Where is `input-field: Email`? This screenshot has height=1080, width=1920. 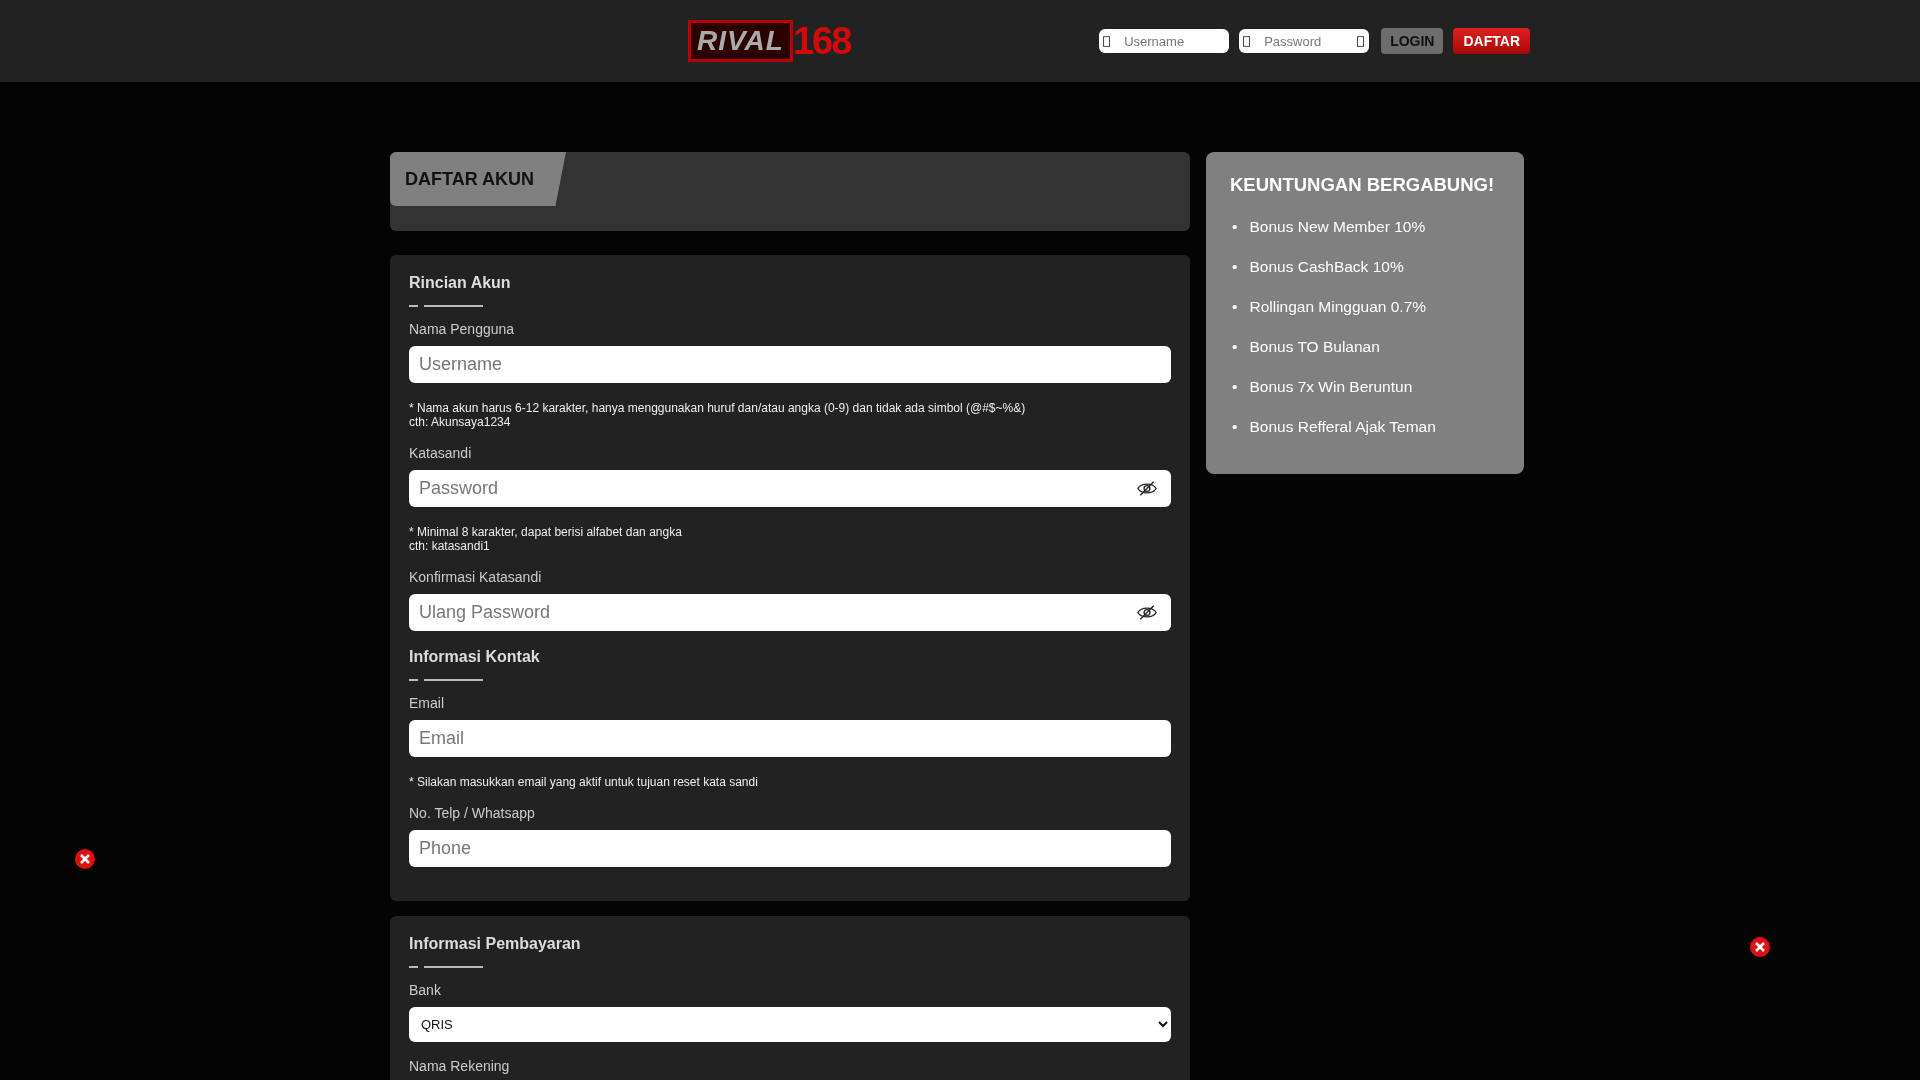 input-field: Email is located at coordinates (790, 738).